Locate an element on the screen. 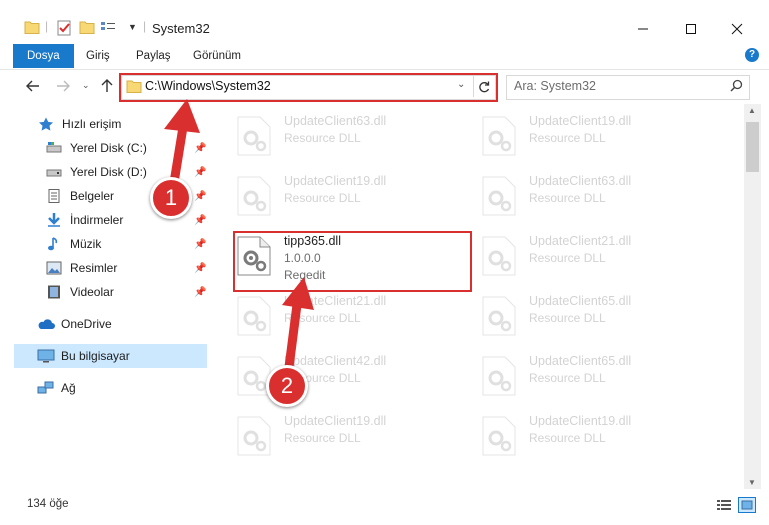  recent-locations-icon: ⌄ is located at coordinates (86, 85).